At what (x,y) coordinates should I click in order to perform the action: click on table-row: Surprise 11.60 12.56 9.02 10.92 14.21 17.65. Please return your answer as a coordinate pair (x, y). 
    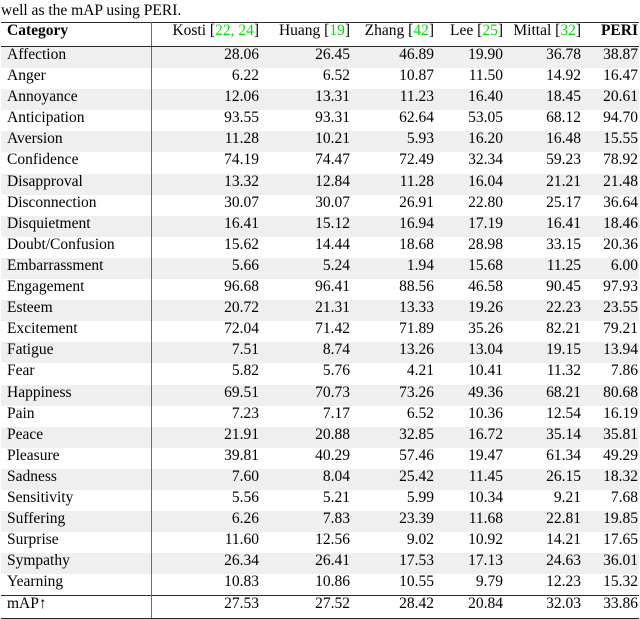
    Looking at the image, I should click on (320, 542).